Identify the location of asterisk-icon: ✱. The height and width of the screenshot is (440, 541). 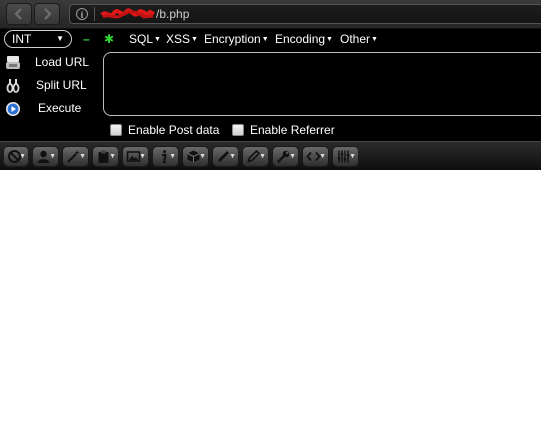
(109, 39).